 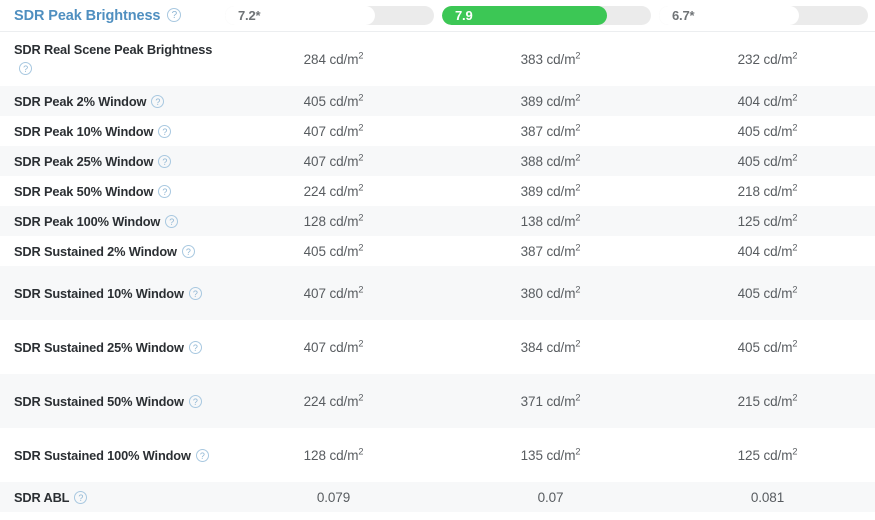 I want to click on row-label: SDR Peak 50% Window?, so click(x=93, y=191).